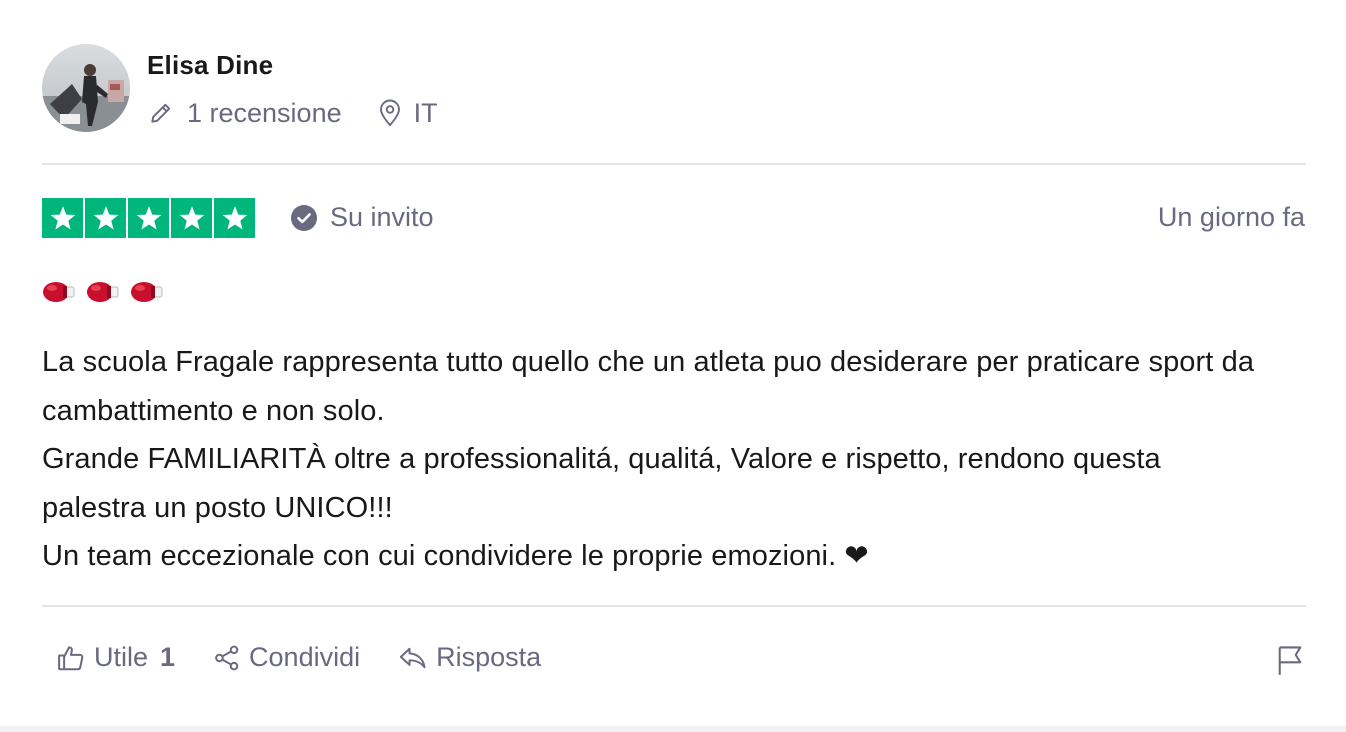  I want to click on location-pin-icon, so click(390, 113).